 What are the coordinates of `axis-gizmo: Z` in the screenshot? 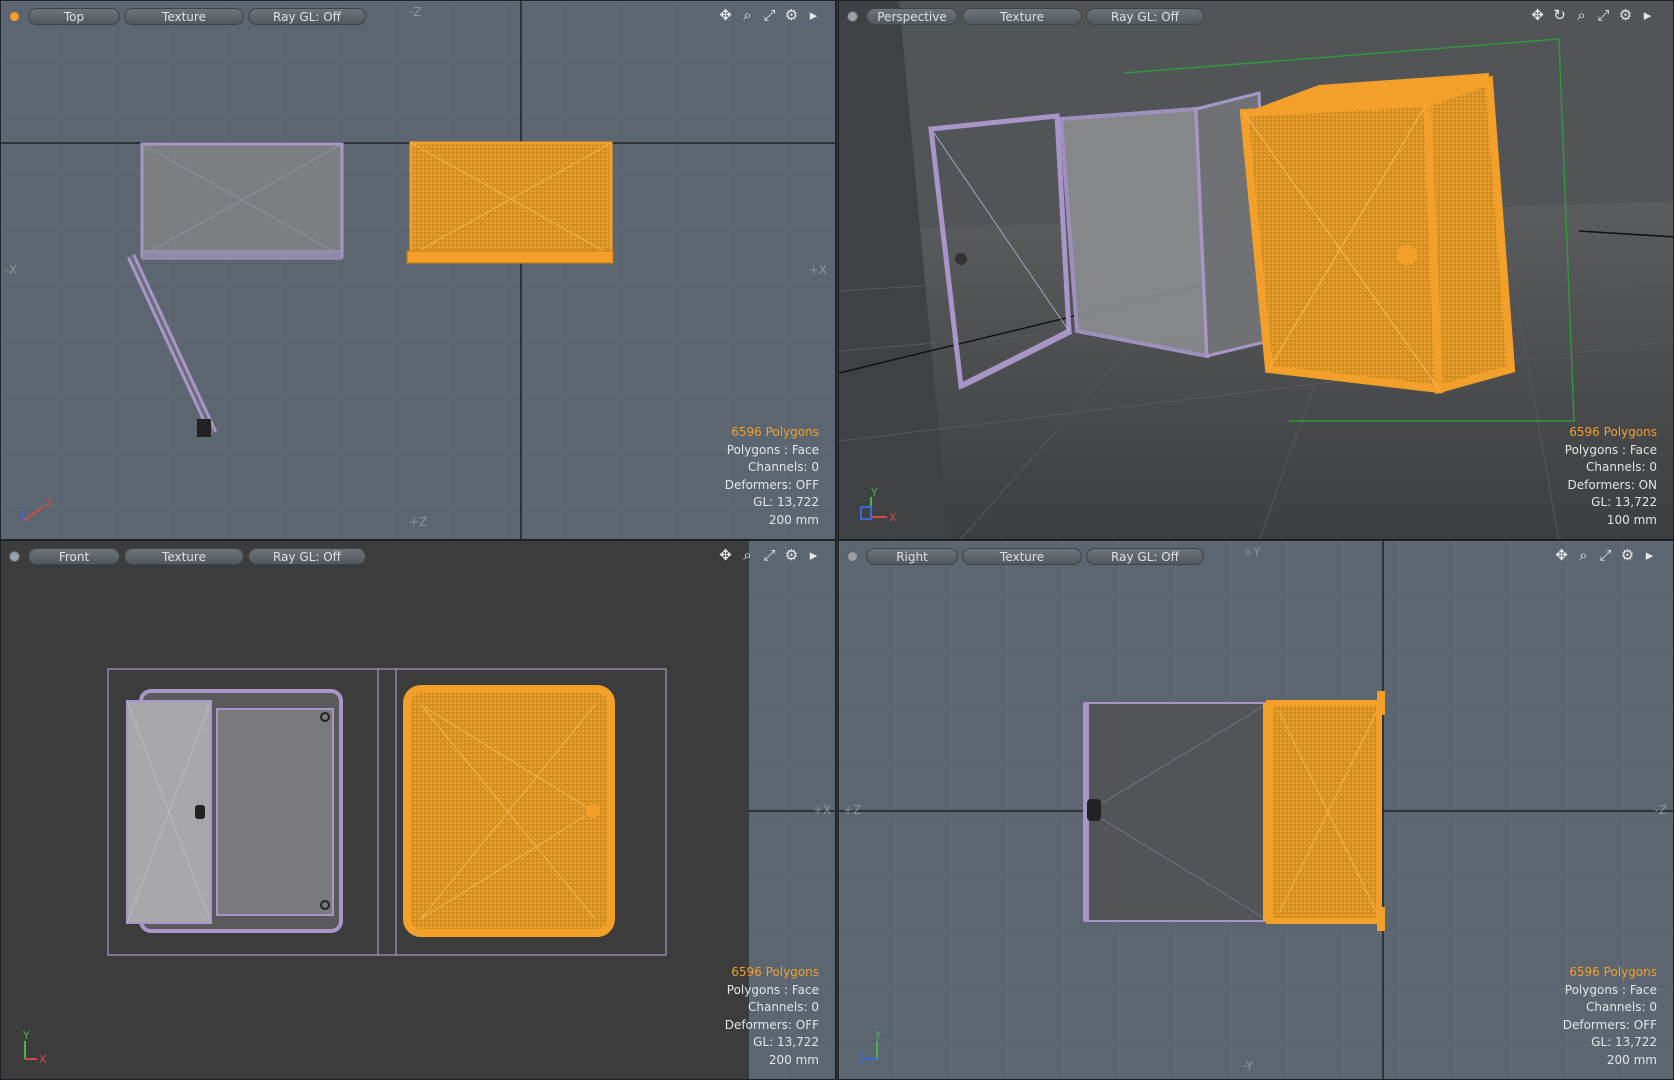 It's located at (37, 509).